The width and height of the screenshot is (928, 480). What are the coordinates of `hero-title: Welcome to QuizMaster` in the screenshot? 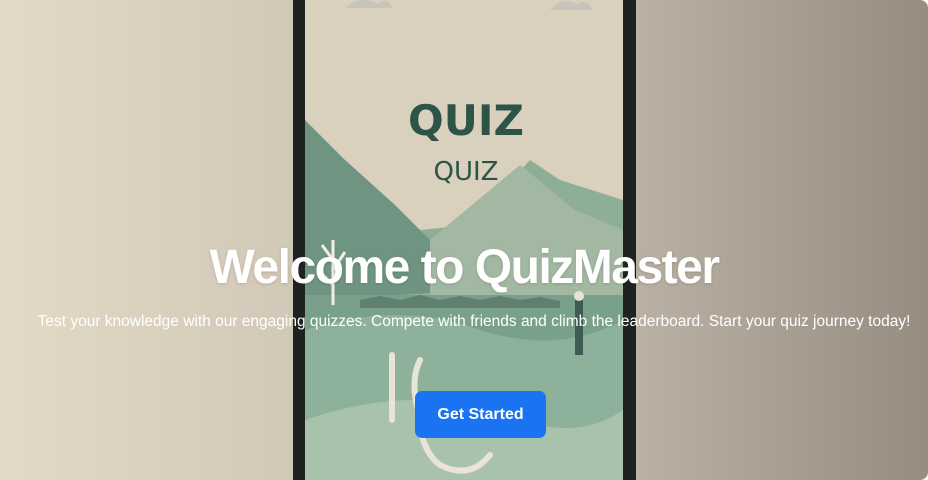 It's located at (464, 267).